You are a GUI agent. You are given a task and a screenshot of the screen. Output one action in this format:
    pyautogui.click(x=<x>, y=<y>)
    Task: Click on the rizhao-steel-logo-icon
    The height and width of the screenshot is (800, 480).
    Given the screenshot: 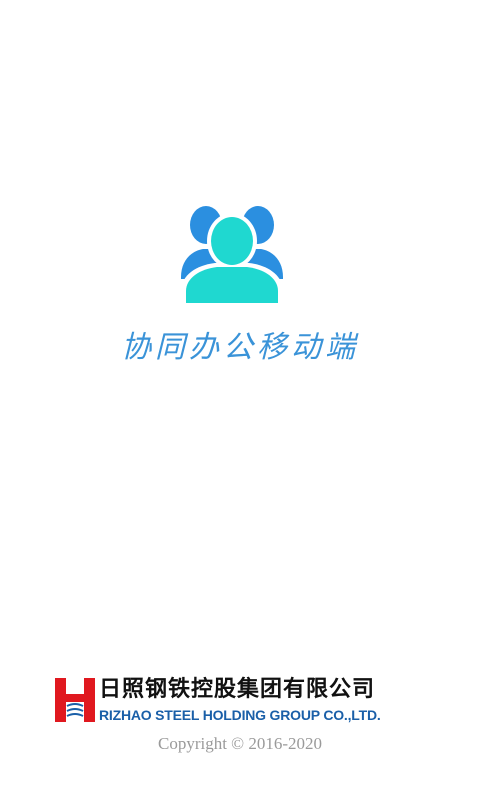 What is the action you would take?
    pyautogui.click(x=75, y=700)
    